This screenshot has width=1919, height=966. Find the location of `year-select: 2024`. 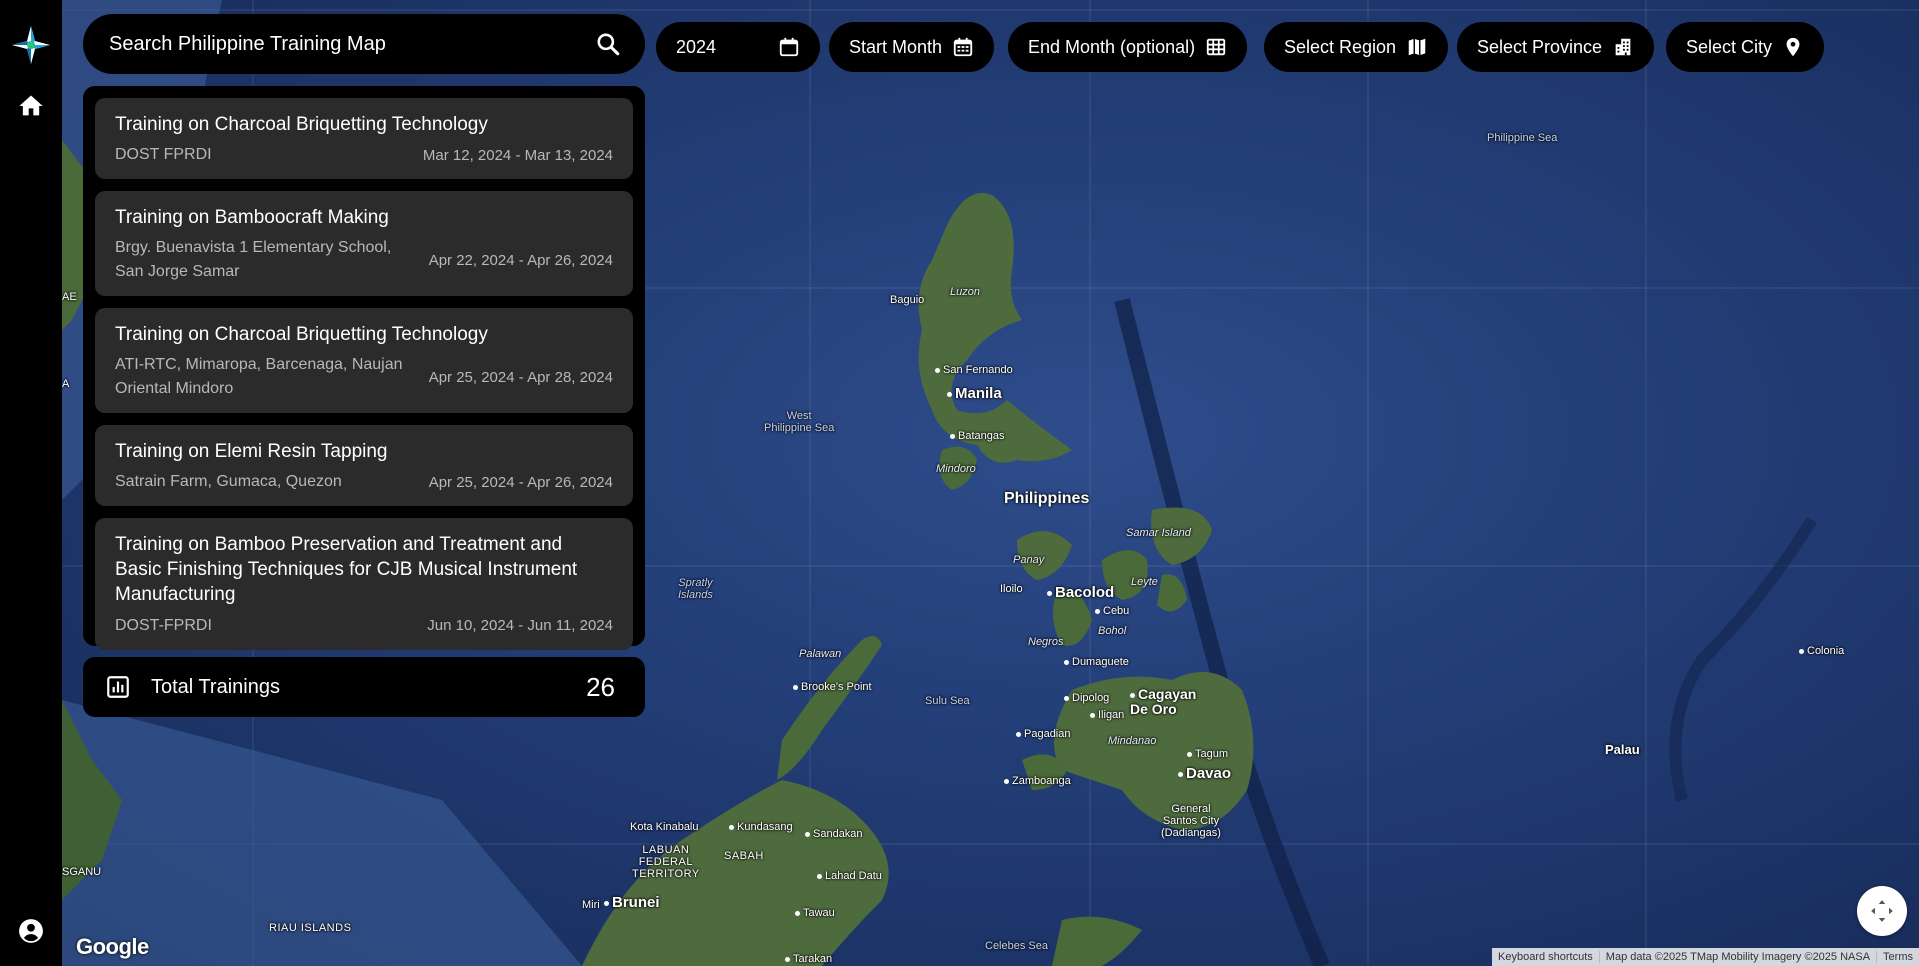

year-select: 2024 is located at coordinates (738, 47).